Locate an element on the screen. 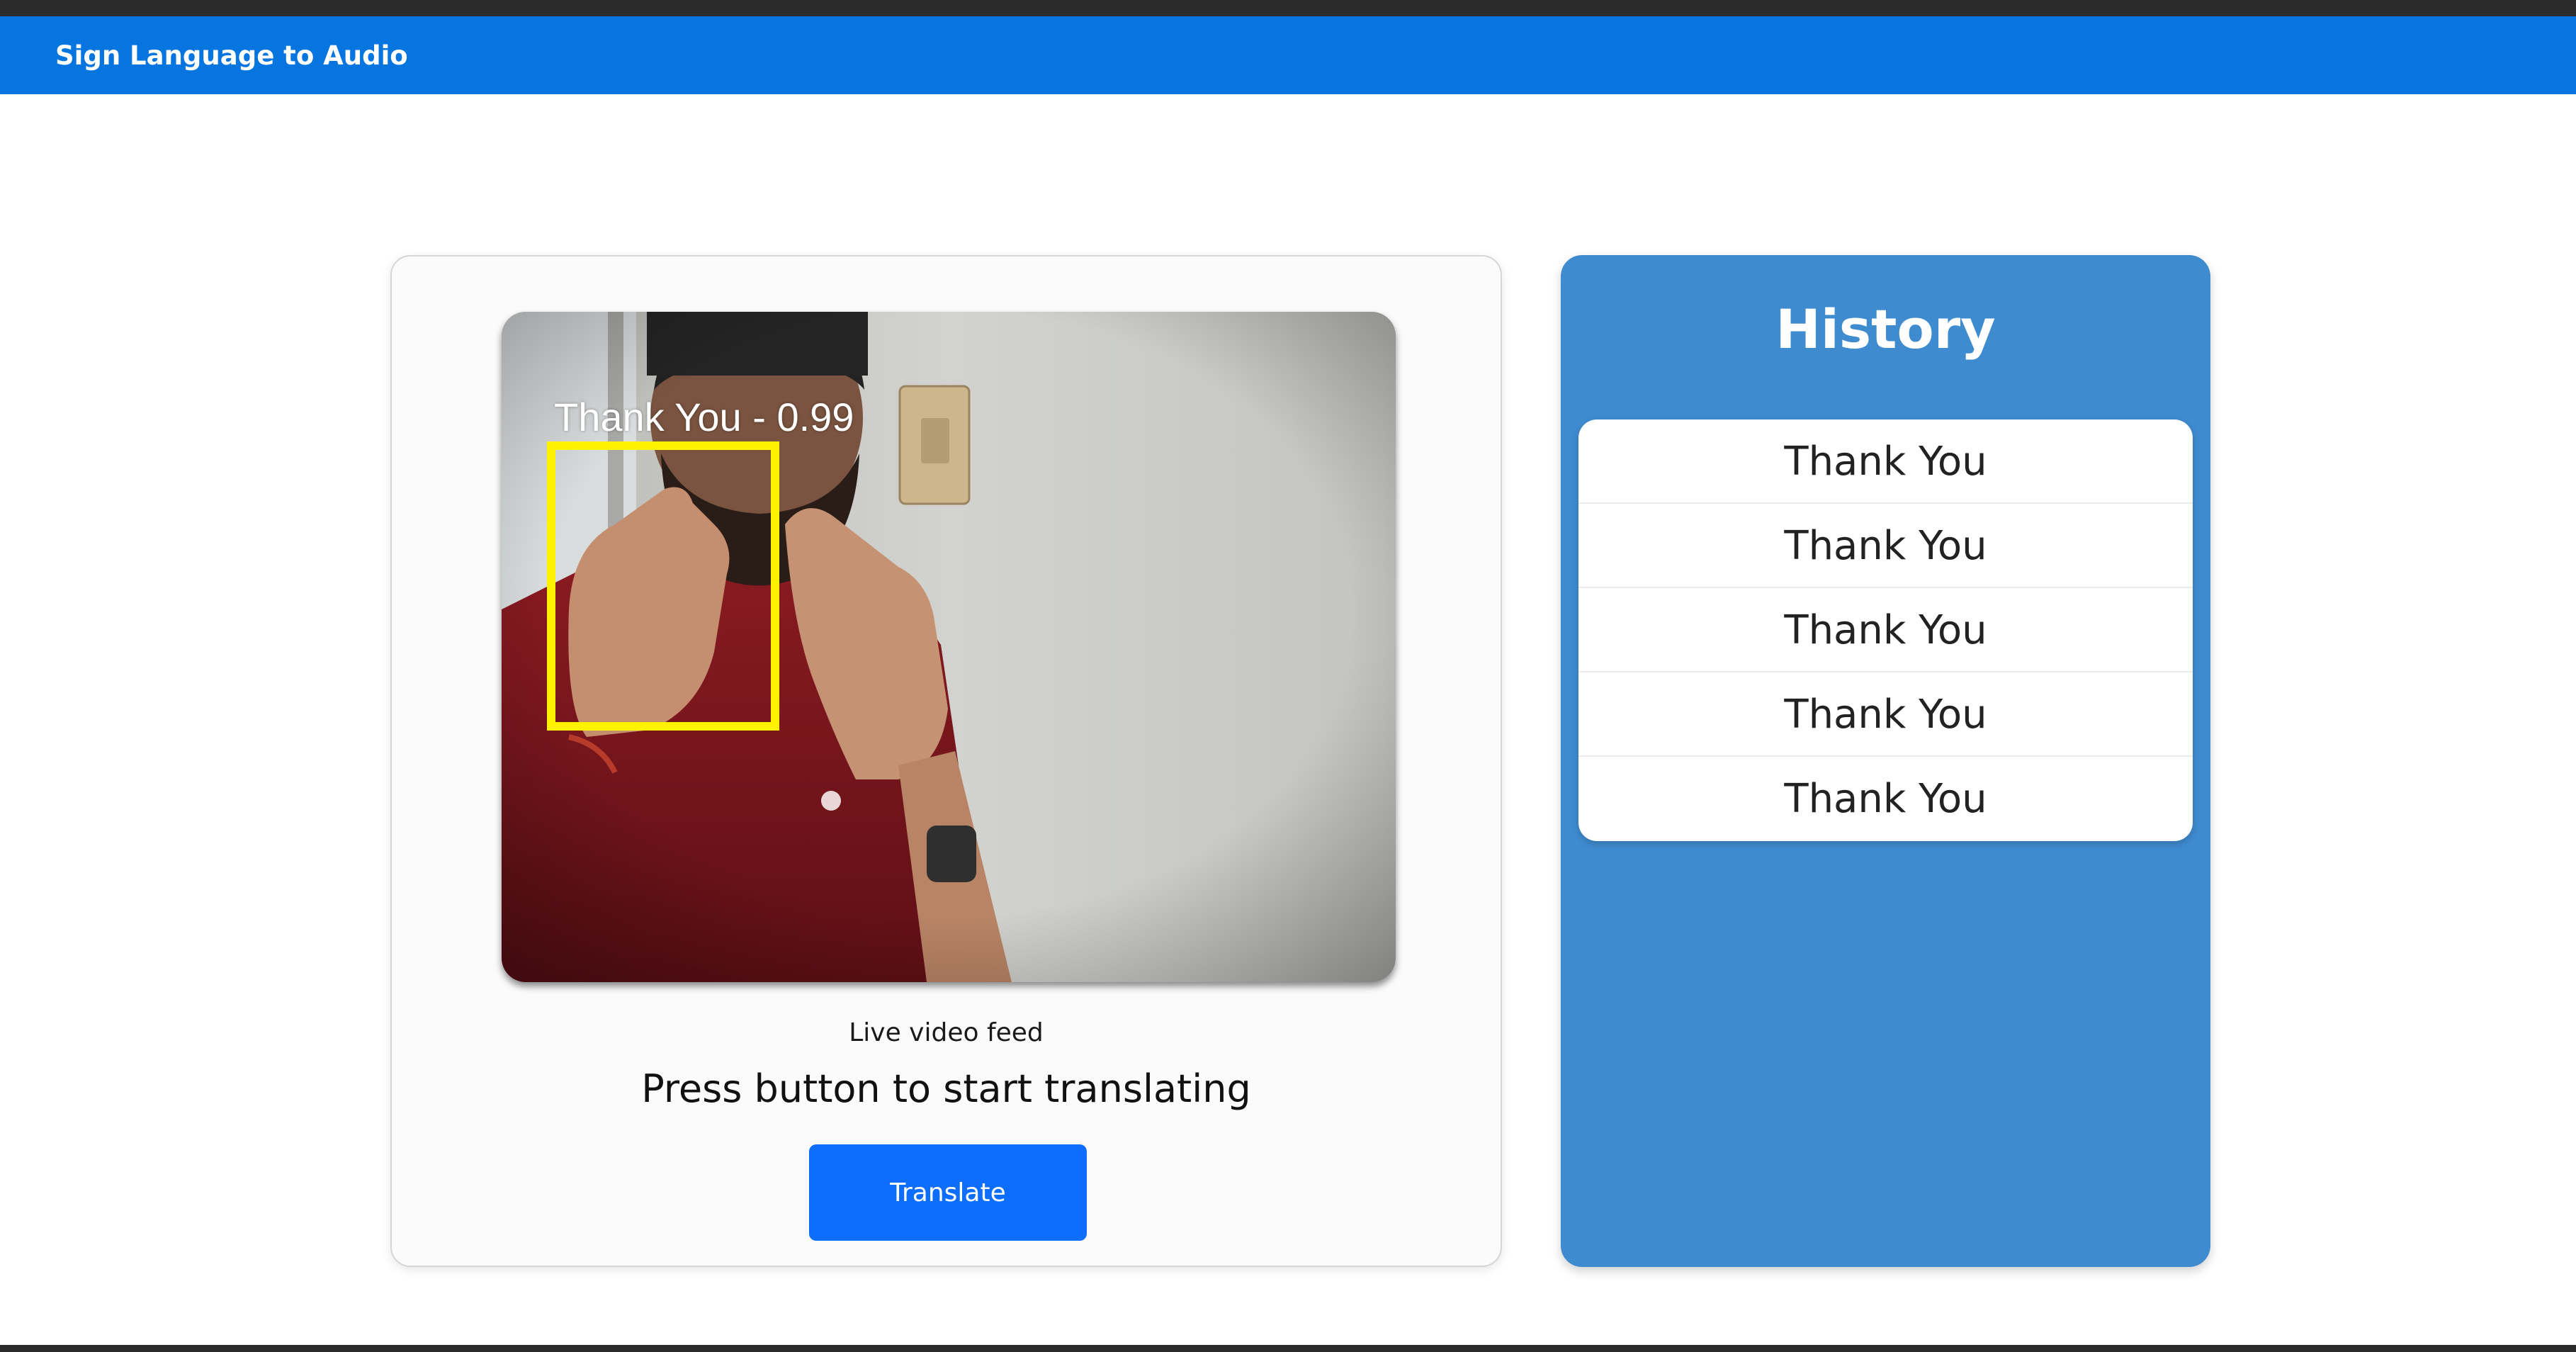 The image size is (2576, 1352). video-caption: Live video feed is located at coordinates (946, 1032).